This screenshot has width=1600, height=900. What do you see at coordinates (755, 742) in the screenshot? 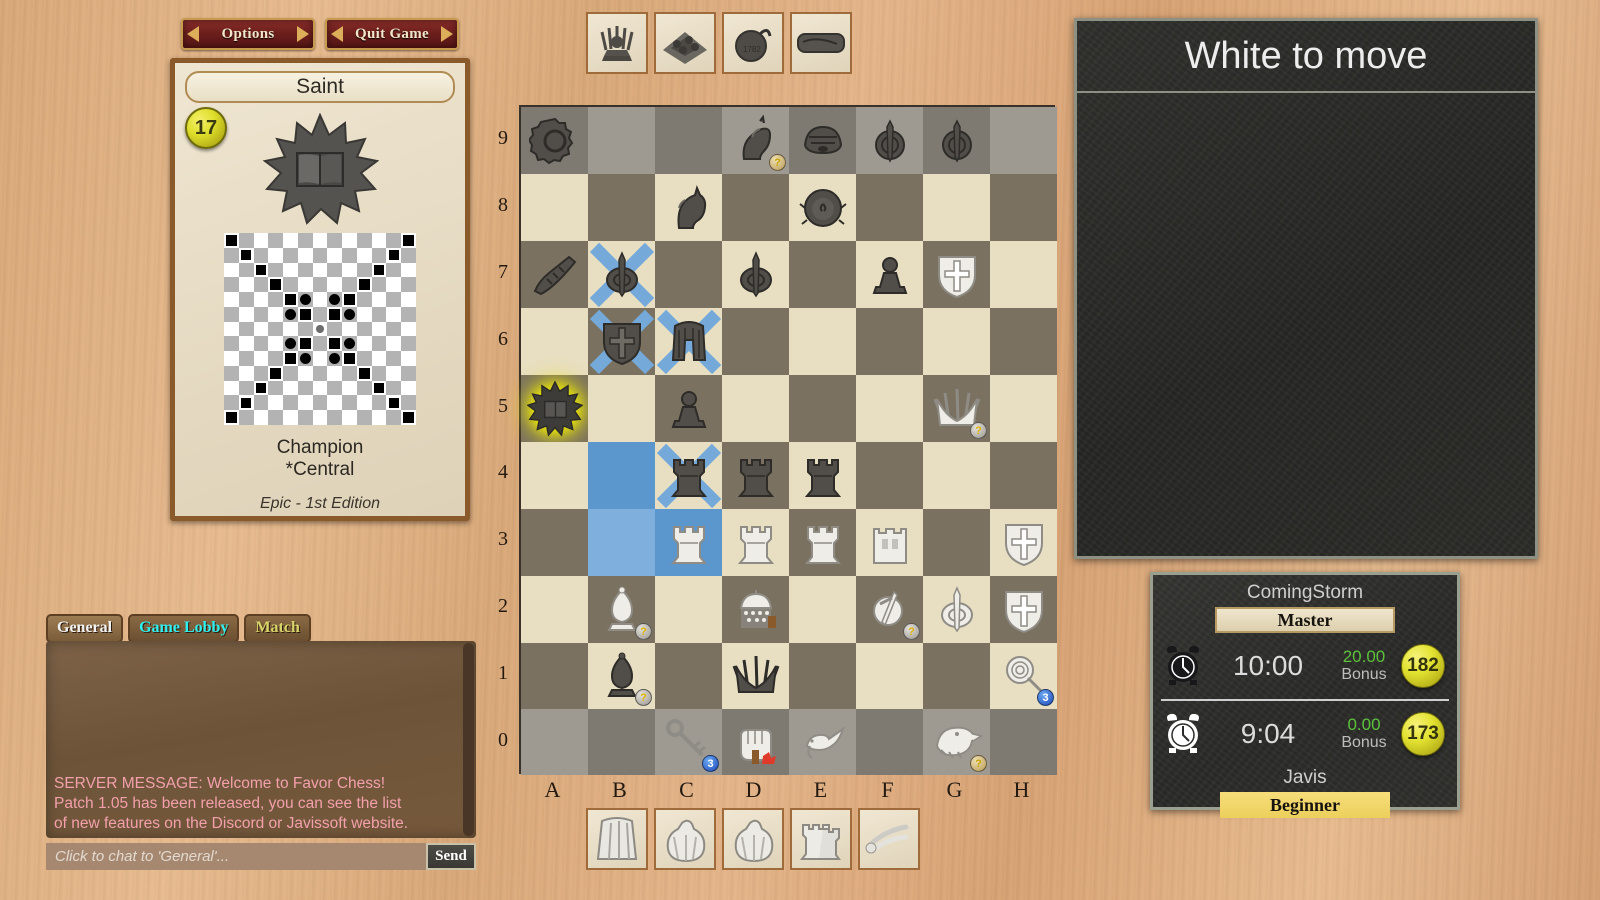
I see `piece-fist` at bounding box center [755, 742].